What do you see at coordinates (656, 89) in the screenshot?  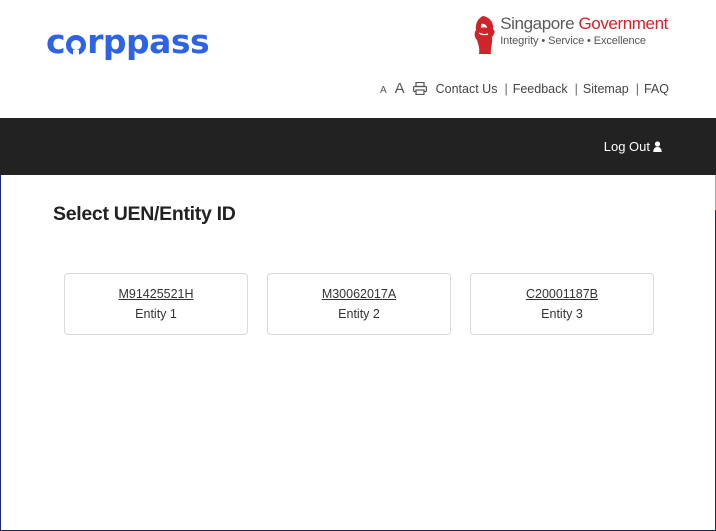 I see `faq-link: FAQ` at bounding box center [656, 89].